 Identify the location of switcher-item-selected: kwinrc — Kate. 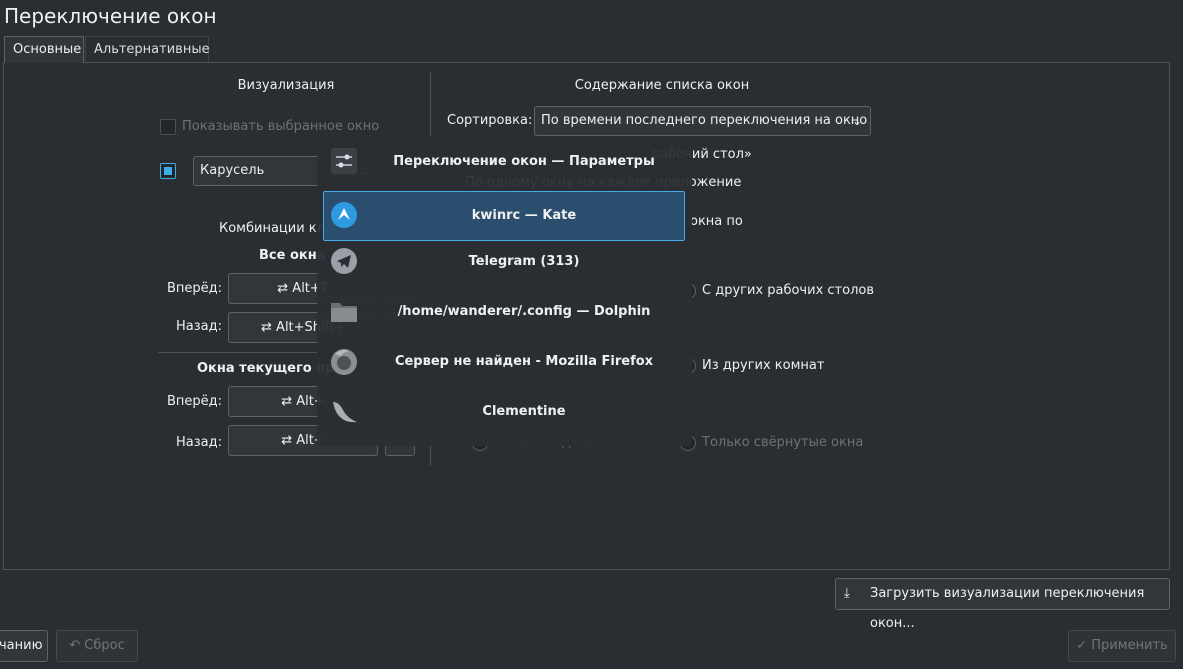
(504, 216).